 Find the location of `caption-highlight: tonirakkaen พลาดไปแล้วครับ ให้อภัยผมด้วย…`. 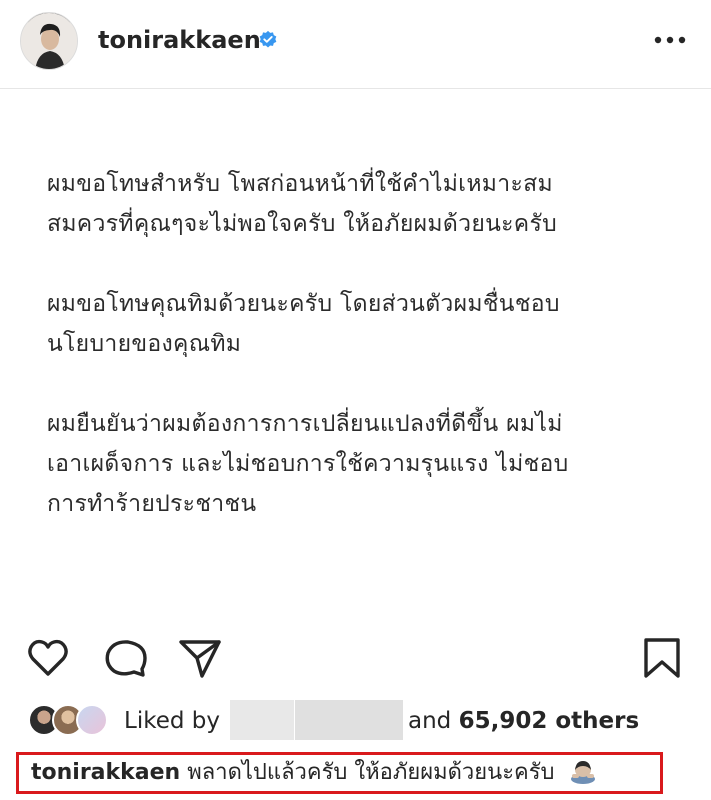

caption-highlight: tonirakkaen พลาดไปแล้วครับ ให้อภัยผมด้วย… is located at coordinates (339, 773).